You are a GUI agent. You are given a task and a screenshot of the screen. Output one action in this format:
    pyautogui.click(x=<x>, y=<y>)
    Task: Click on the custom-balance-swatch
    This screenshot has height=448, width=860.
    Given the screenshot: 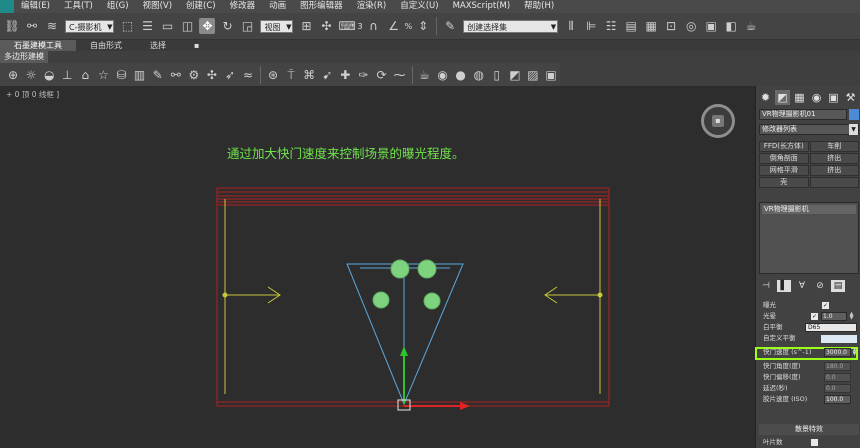 What is the action you would take?
    pyautogui.click(x=839, y=339)
    